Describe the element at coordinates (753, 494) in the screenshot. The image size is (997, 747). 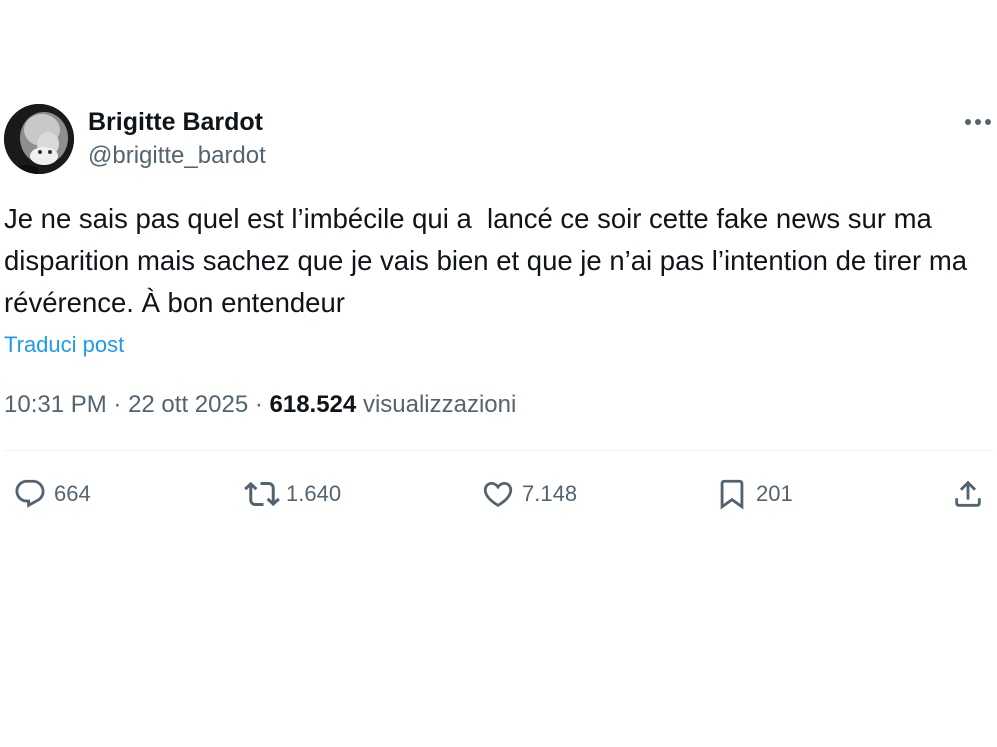
I see `bookmark-button: 201` at that location.